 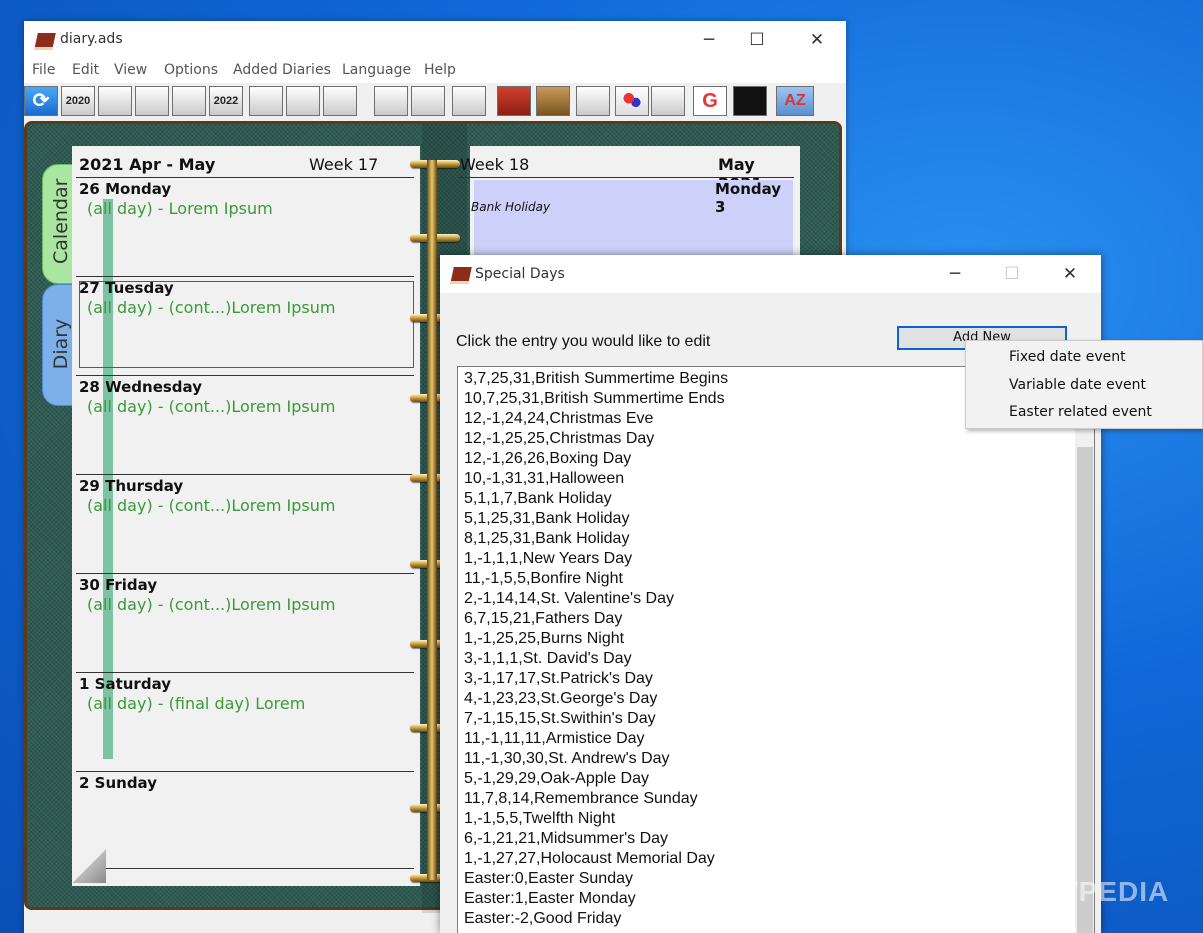 I want to click on special-day-entry: 3,7,25,31,British Summertime Begins, so click(x=596, y=379).